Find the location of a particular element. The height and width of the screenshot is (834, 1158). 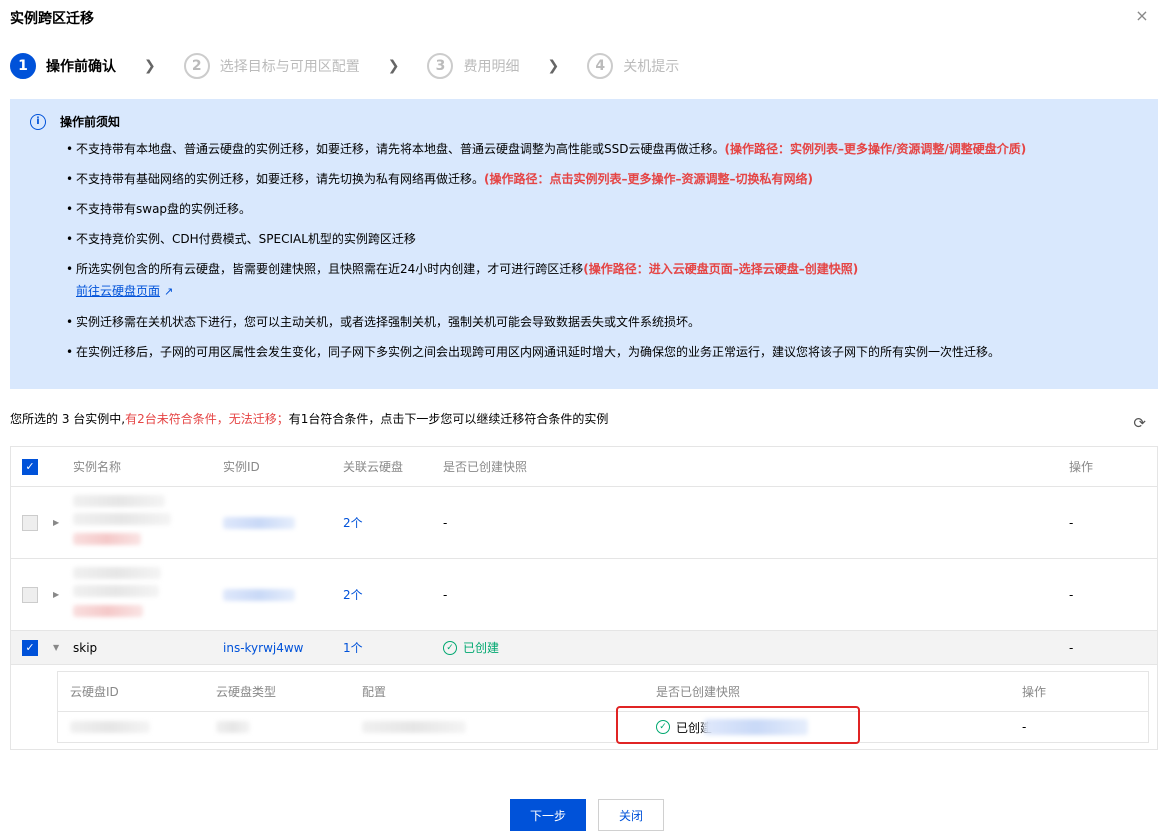

next-step-button: 下一步 is located at coordinates (548, 815).